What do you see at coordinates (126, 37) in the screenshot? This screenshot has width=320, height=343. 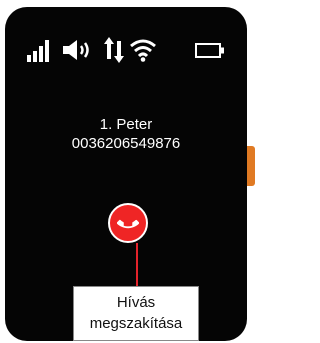 I see `status-bar` at bounding box center [126, 37].